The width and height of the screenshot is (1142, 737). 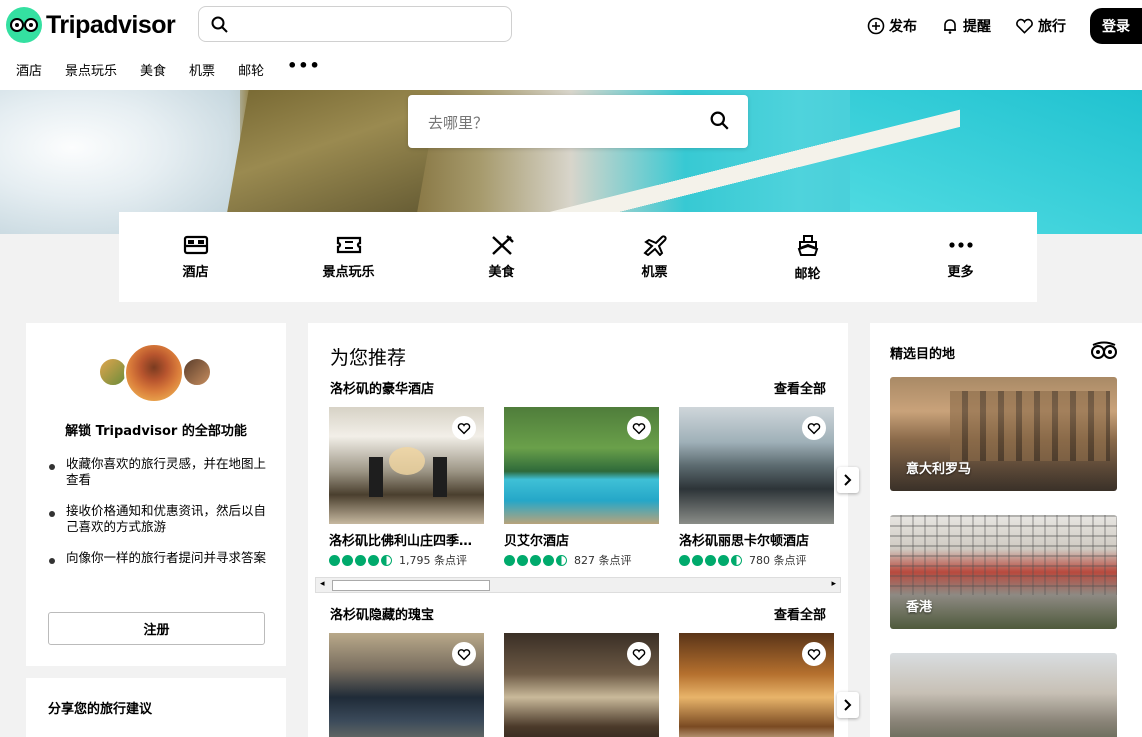 I want to click on hotel-tile: 洛杉矶比佛利山庄四季… 1,795 条点评, so click(x=406, y=487).